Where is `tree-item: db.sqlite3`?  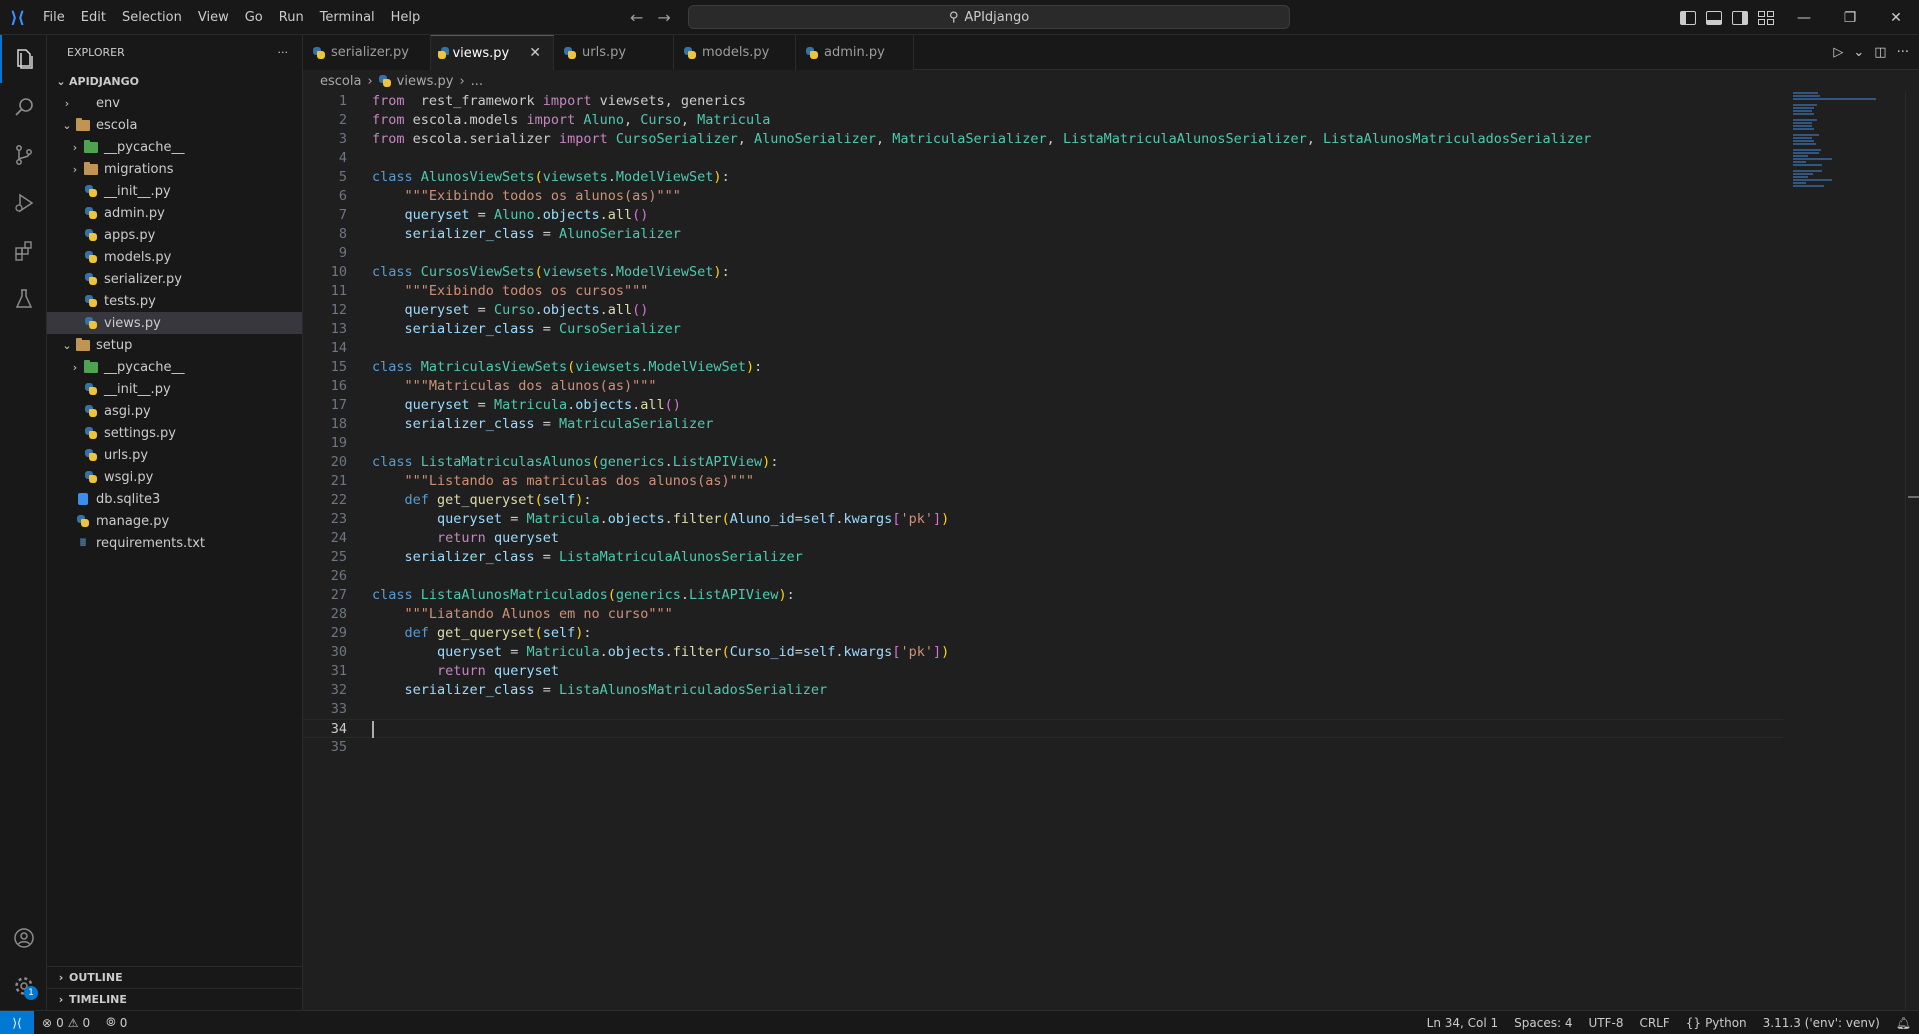
tree-item: db.sqlite3 is located at coordinates (174, 499).